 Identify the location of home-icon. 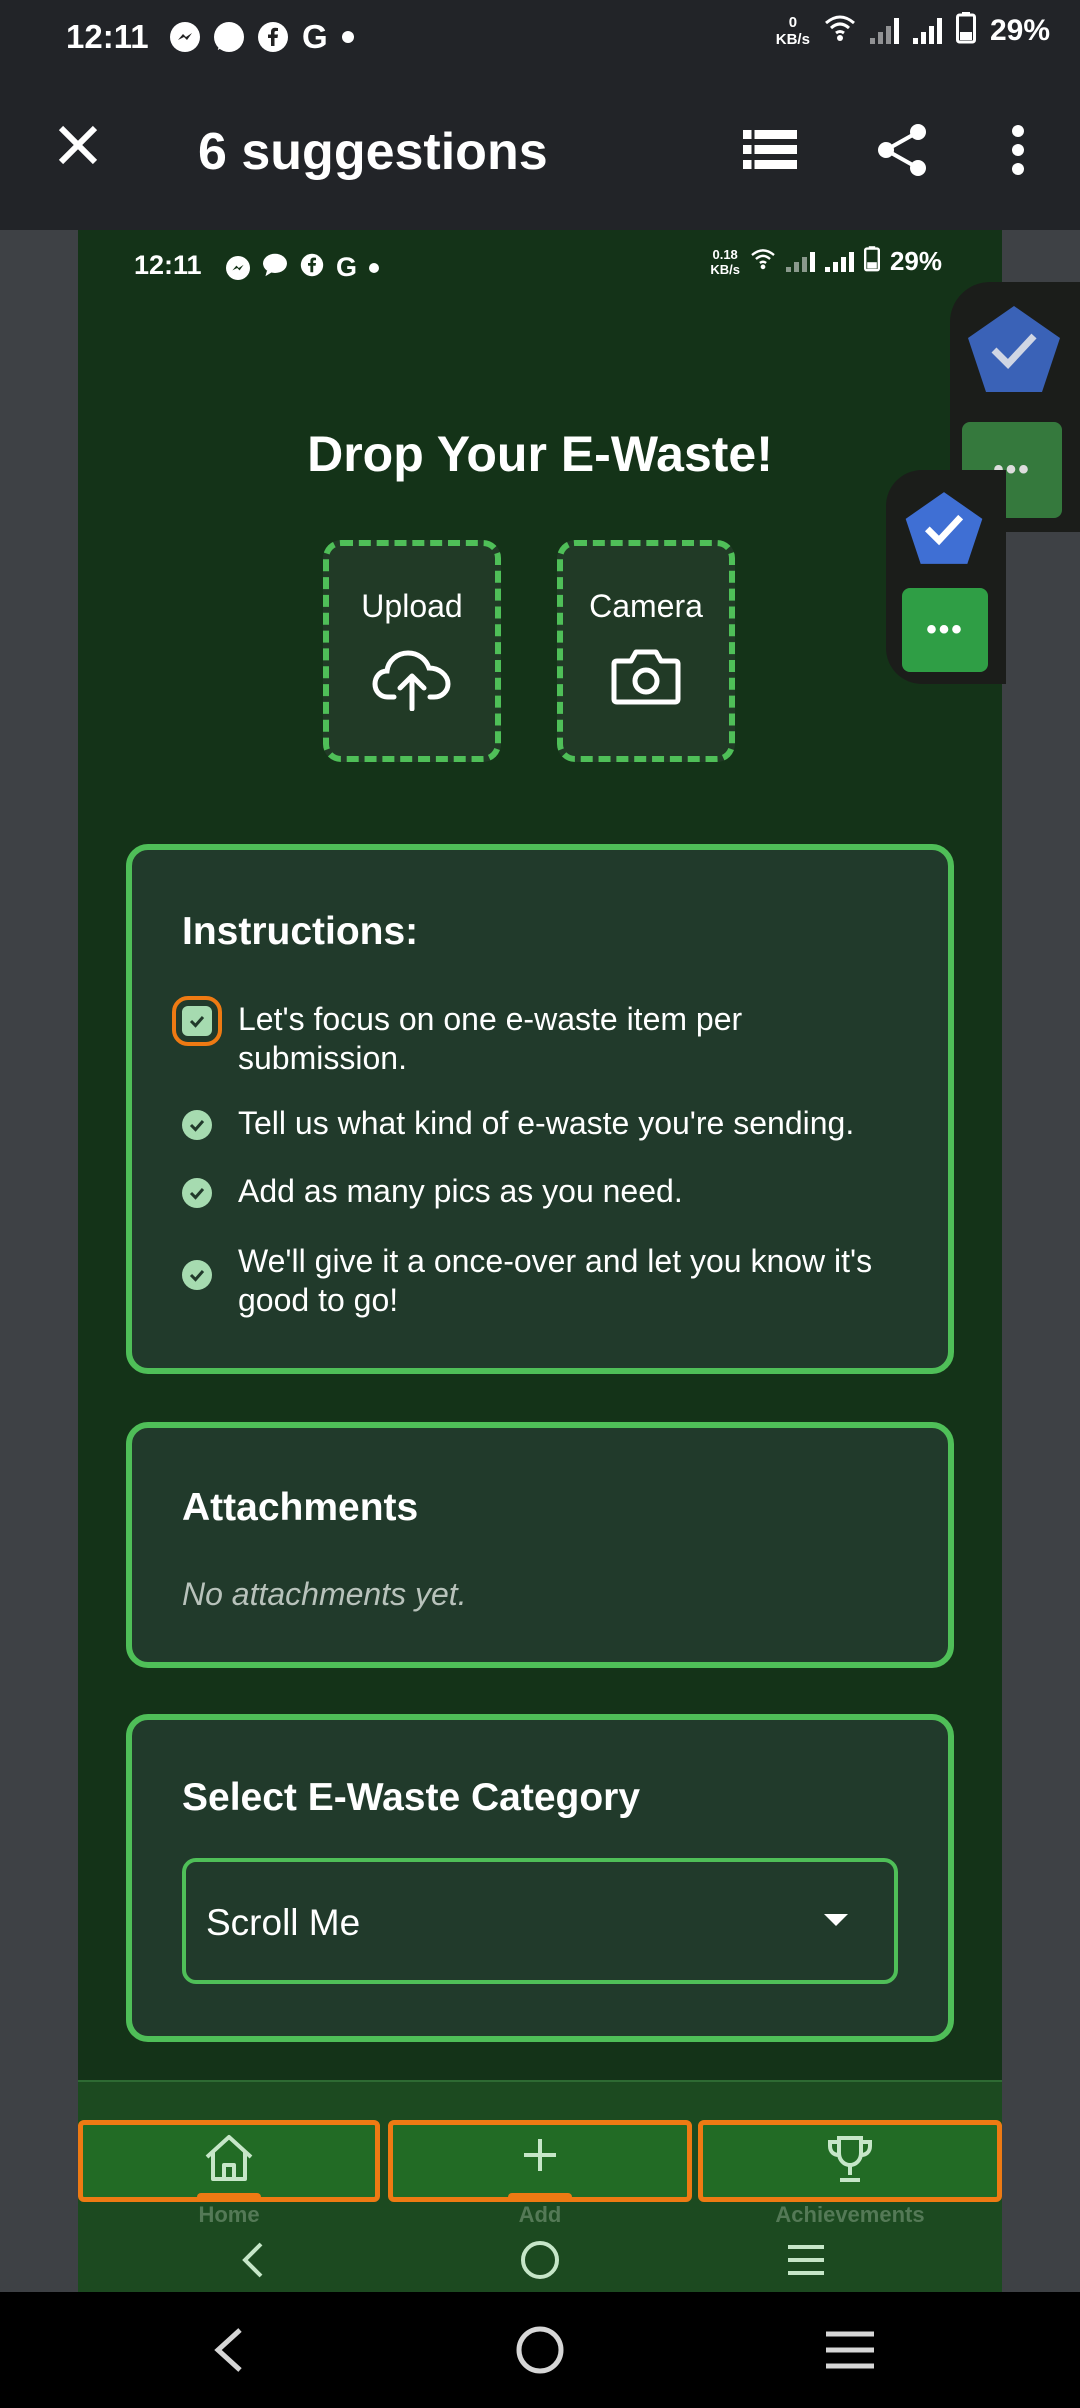
(229, 2160).